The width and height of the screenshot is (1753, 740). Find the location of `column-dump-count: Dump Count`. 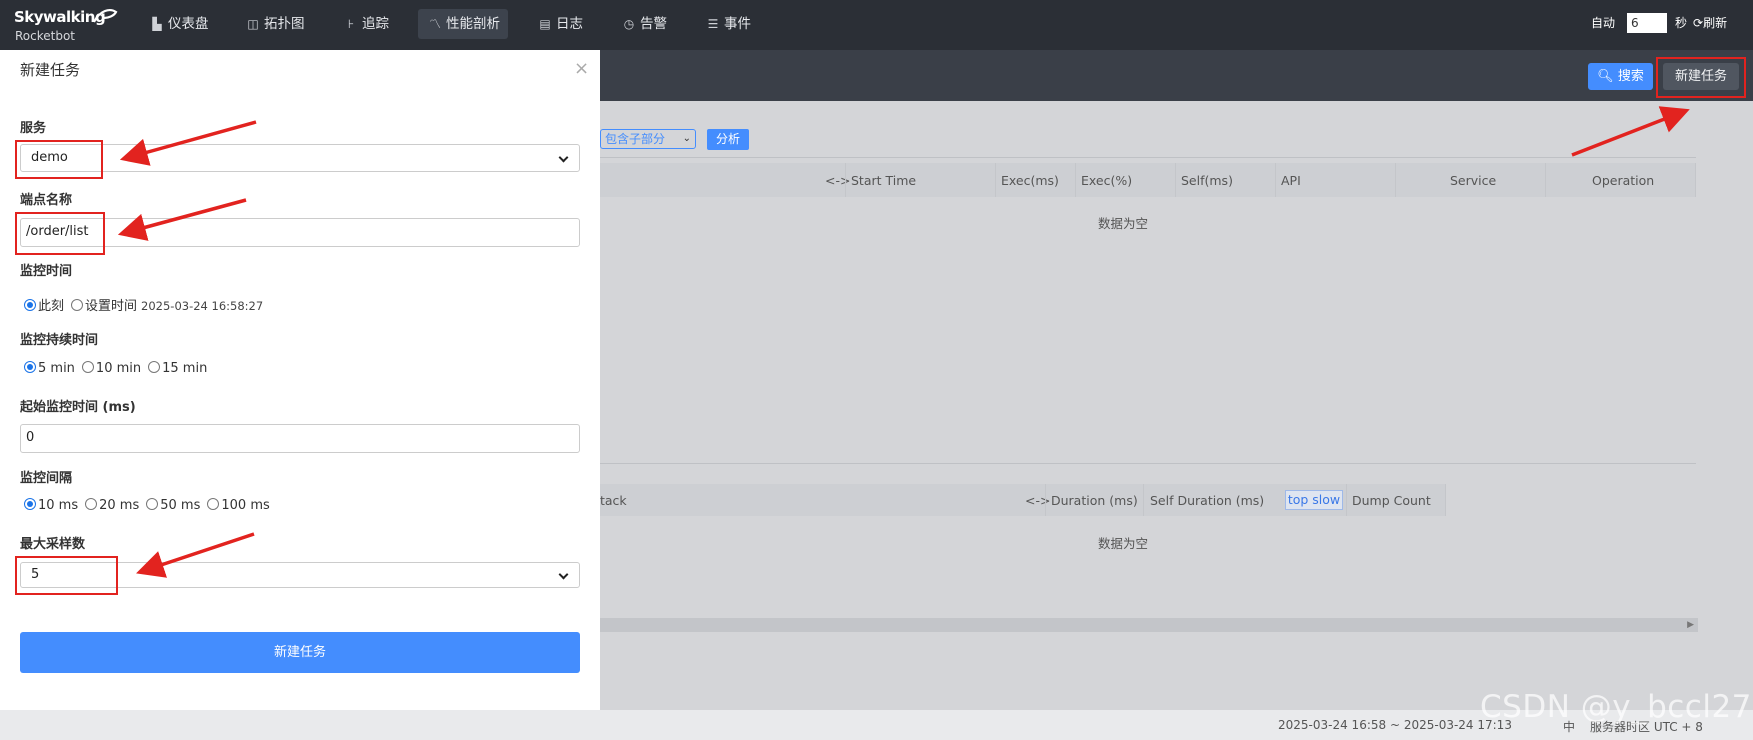

column-dump-count: Dump Count is located at coordinates (1391, 500).